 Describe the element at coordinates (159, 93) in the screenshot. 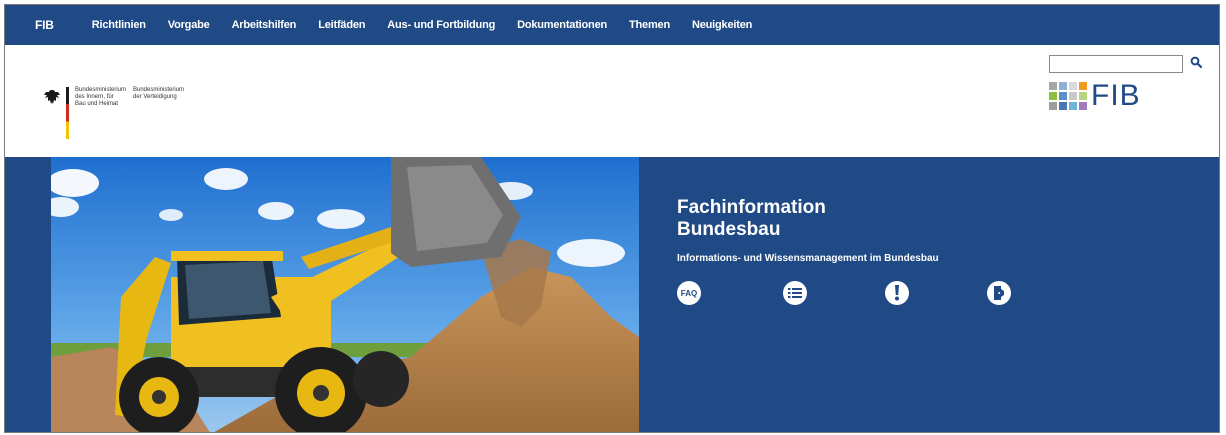

I see `ministry-name-defence: Bundesministerium der Verteidigung` at that location.